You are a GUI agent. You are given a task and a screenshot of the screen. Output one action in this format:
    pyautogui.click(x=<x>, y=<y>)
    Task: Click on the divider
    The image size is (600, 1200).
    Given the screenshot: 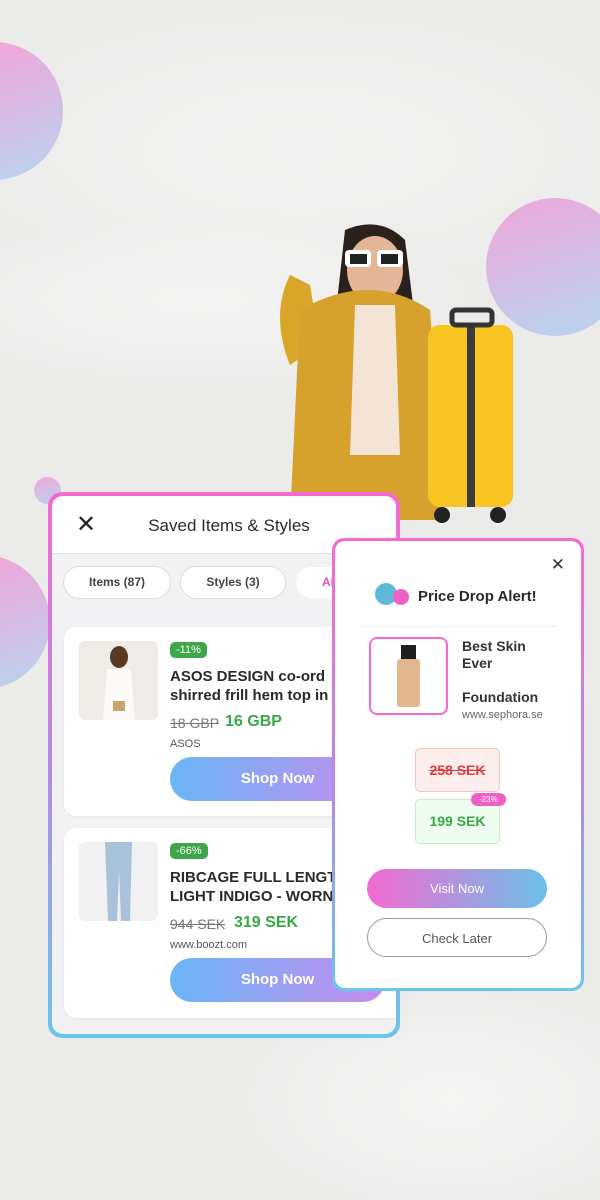 What is the action you would take?
    pyautogui.click(x=458, y=626)
    